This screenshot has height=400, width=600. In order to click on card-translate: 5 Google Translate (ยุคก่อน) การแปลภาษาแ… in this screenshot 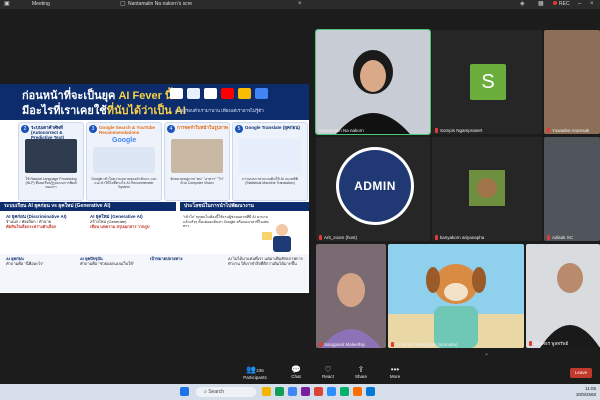, I will do `click(270, 161)`.